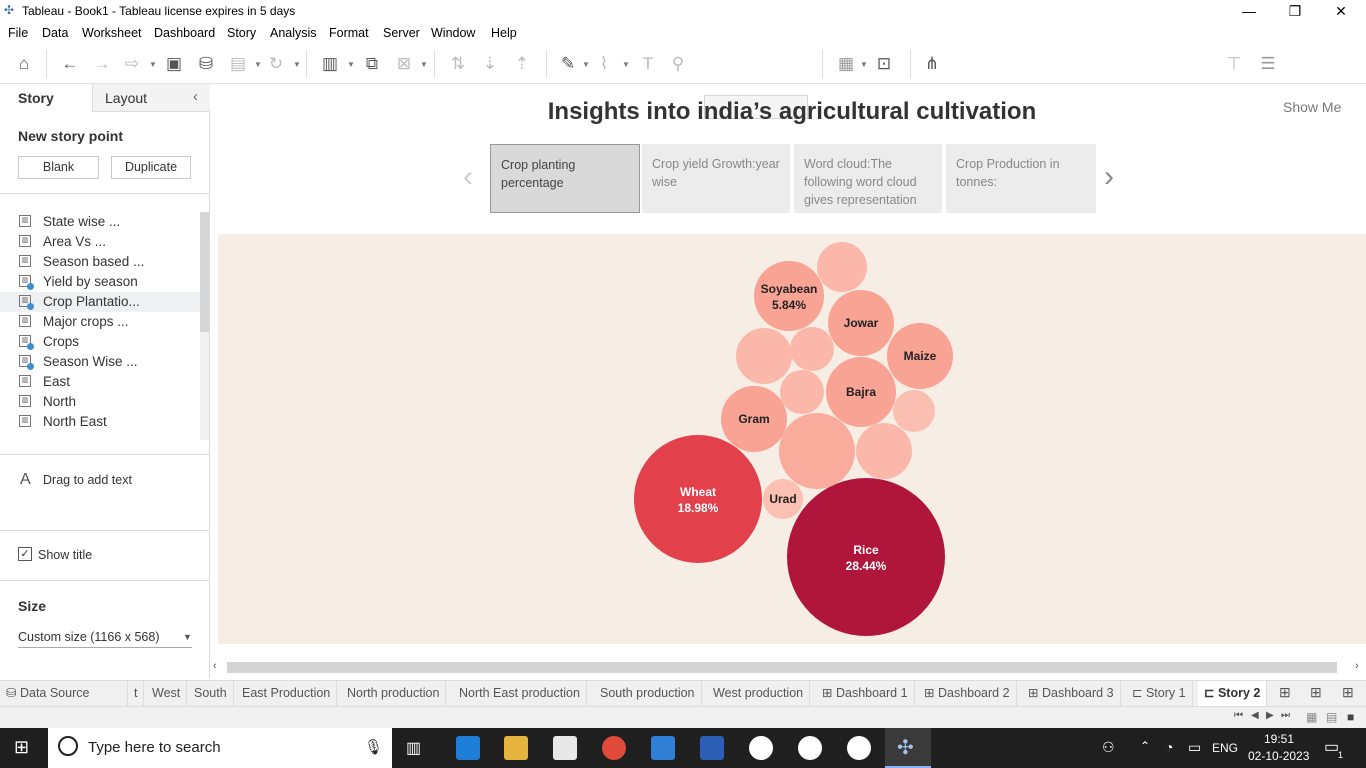 The height and width of the screenshot is (768, 1366). What do you see at coordinates (87, 480) in the screenshot?
I see `drag-to-add-text: Drag to add text` at bounding box center [87, 480].